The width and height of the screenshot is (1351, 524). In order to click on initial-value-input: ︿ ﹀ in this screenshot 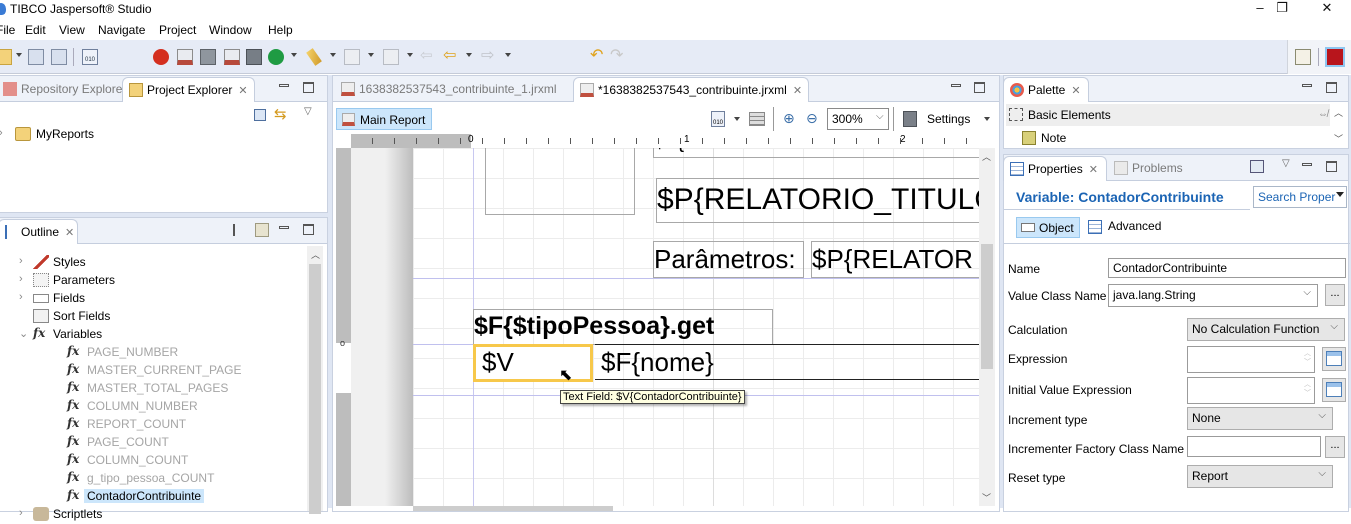, I will do `click(1251, 390)`.